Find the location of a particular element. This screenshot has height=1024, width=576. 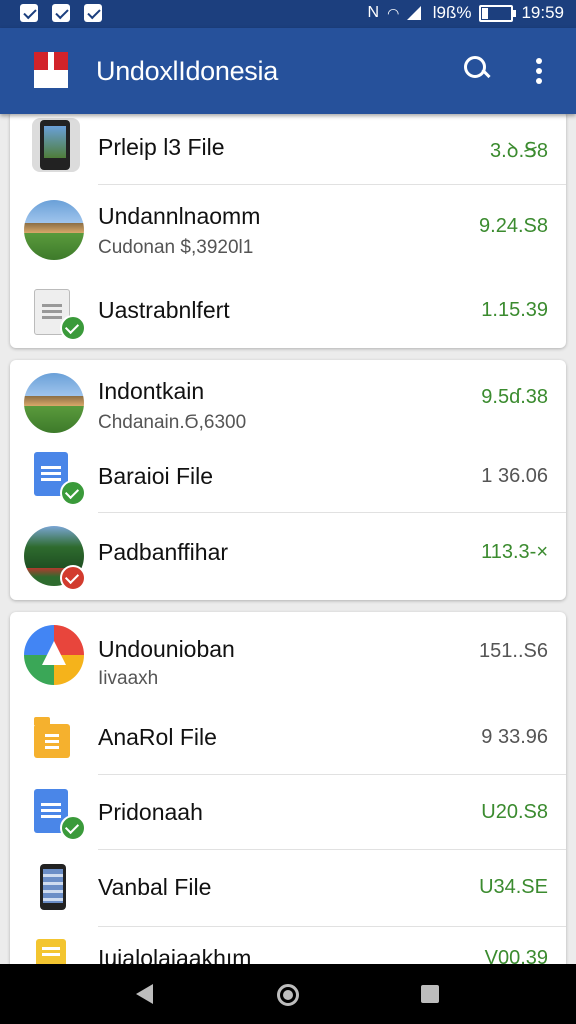

system-indicators: N ◠ l9ß% 19:59 is located at coordinates (466, 13).